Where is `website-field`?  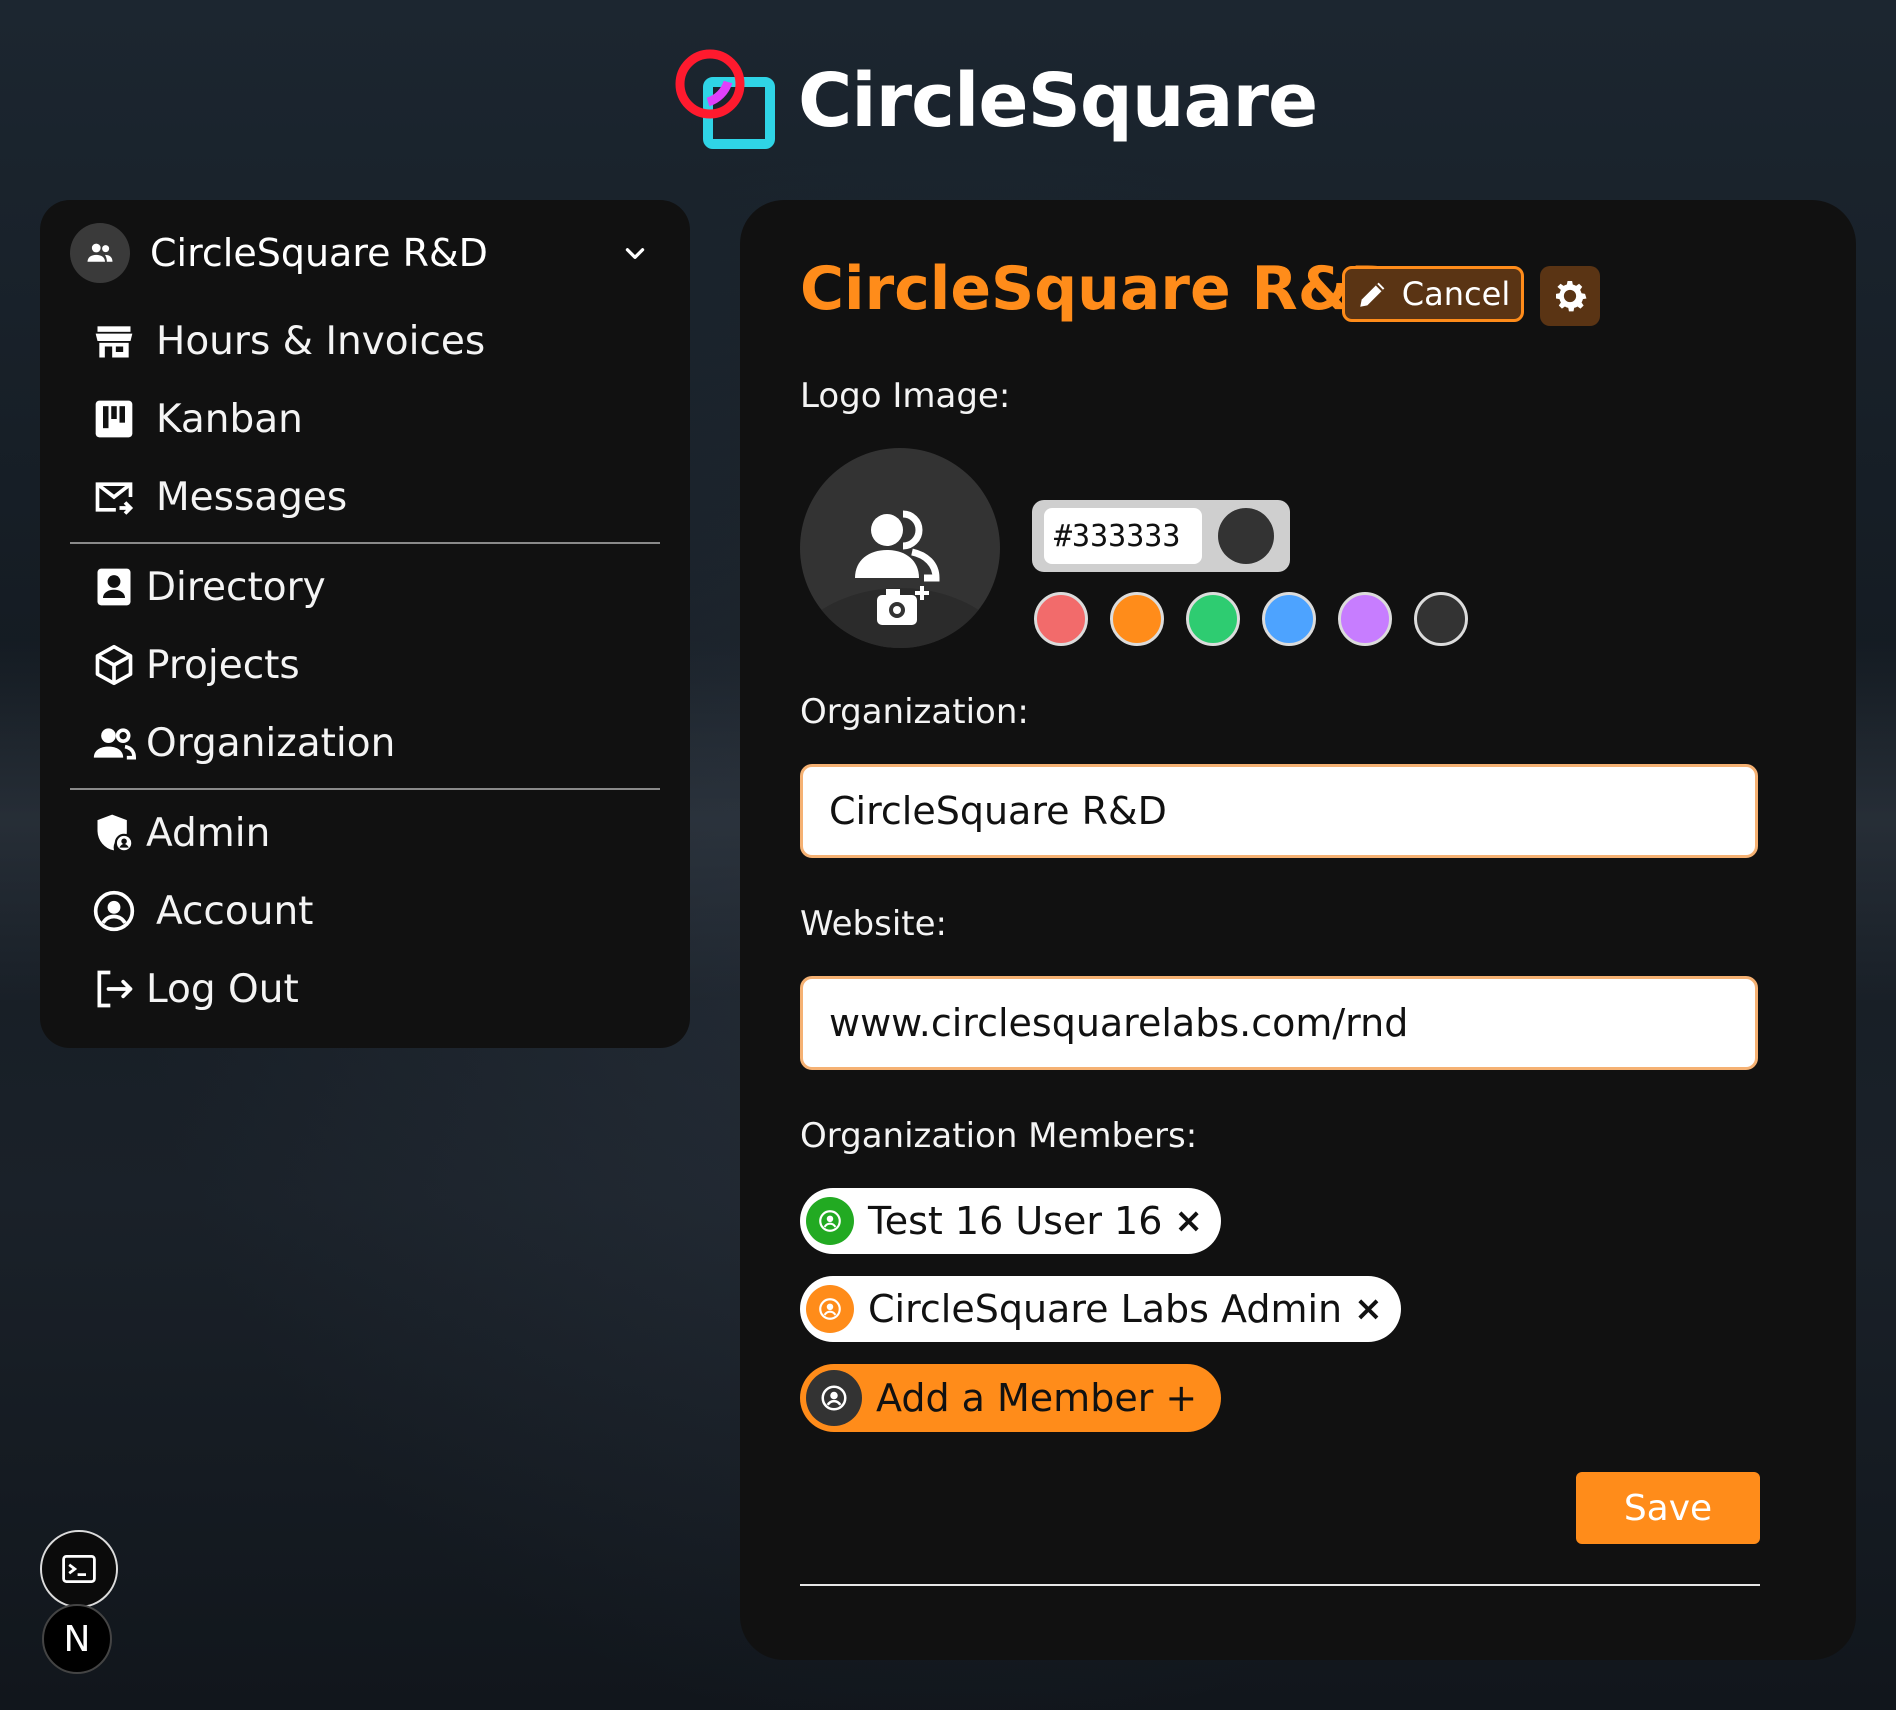
website-field is located at coordinates (1279, 1023).